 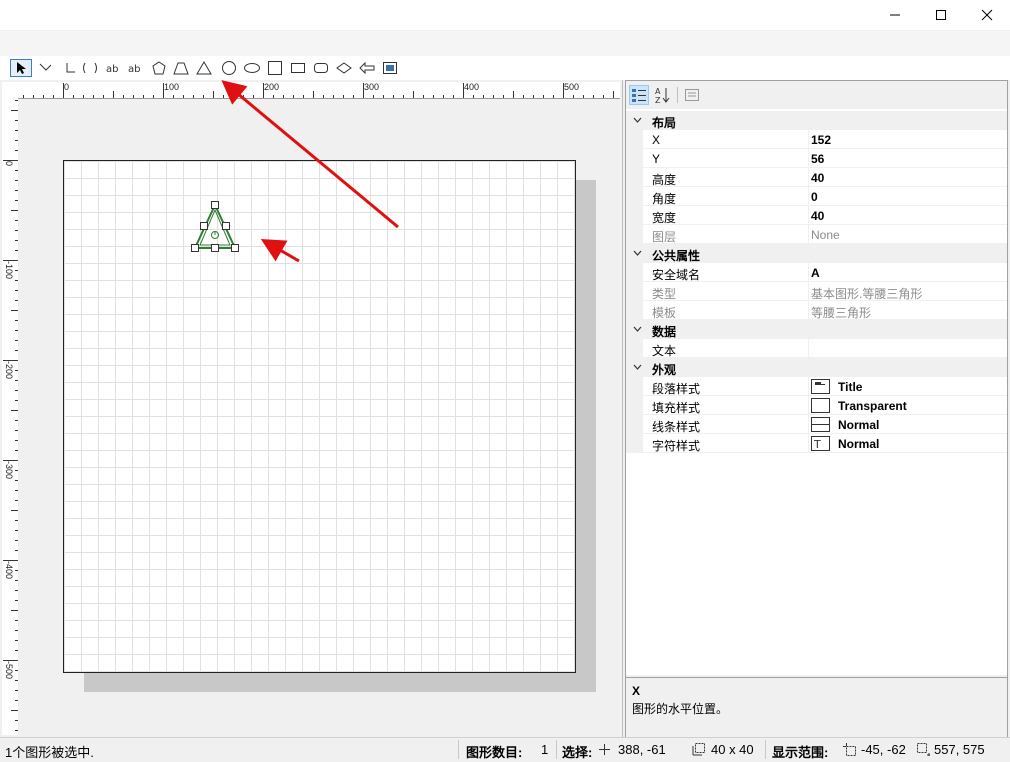 What do you see at coordinates (872, 406) in the screenshot?
I see `property-value: Transparent` at bounding box center [872, 406].